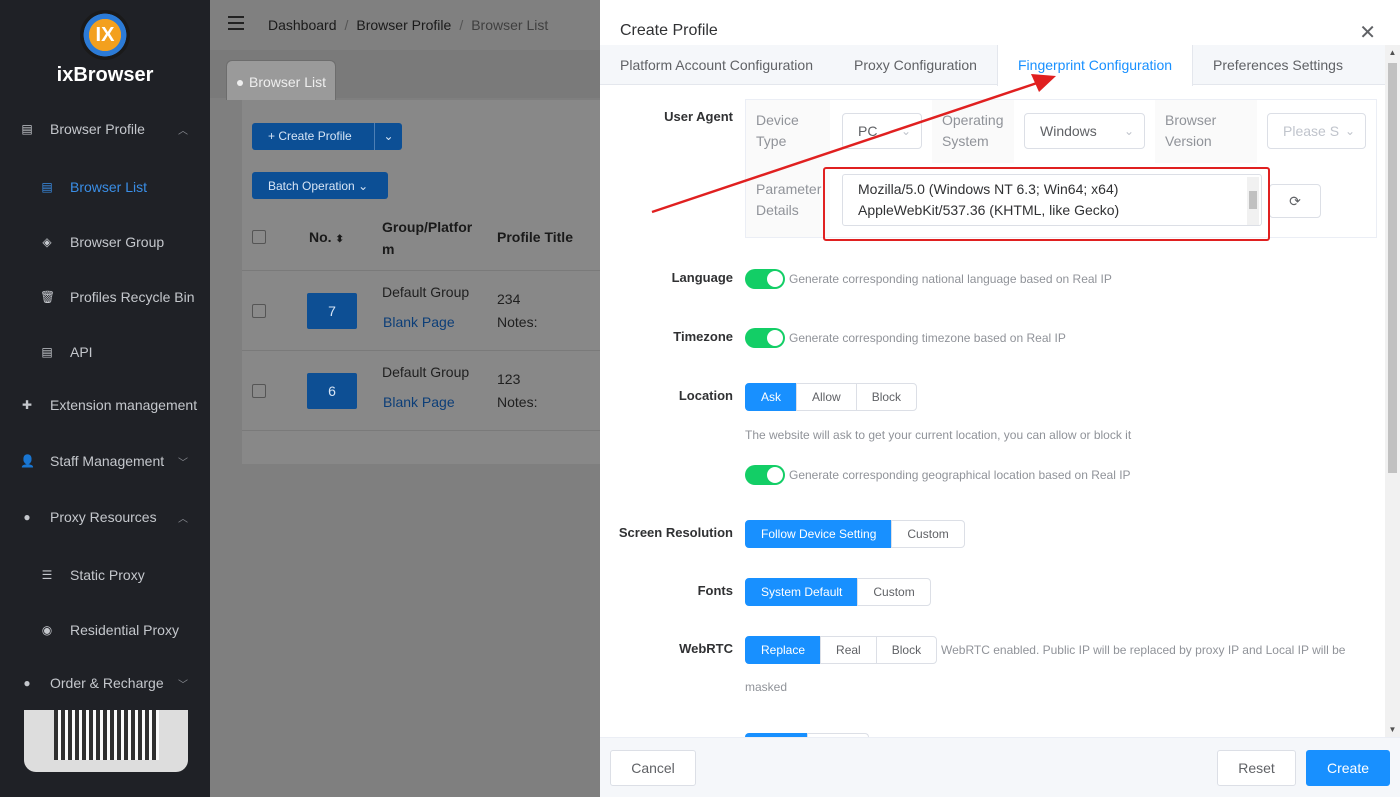 The width and height of the screenshot is (1400, 797). Describe the element at coordinates (332, 391) in the screenshot. I see `profile-number-badge: 6` at that location.